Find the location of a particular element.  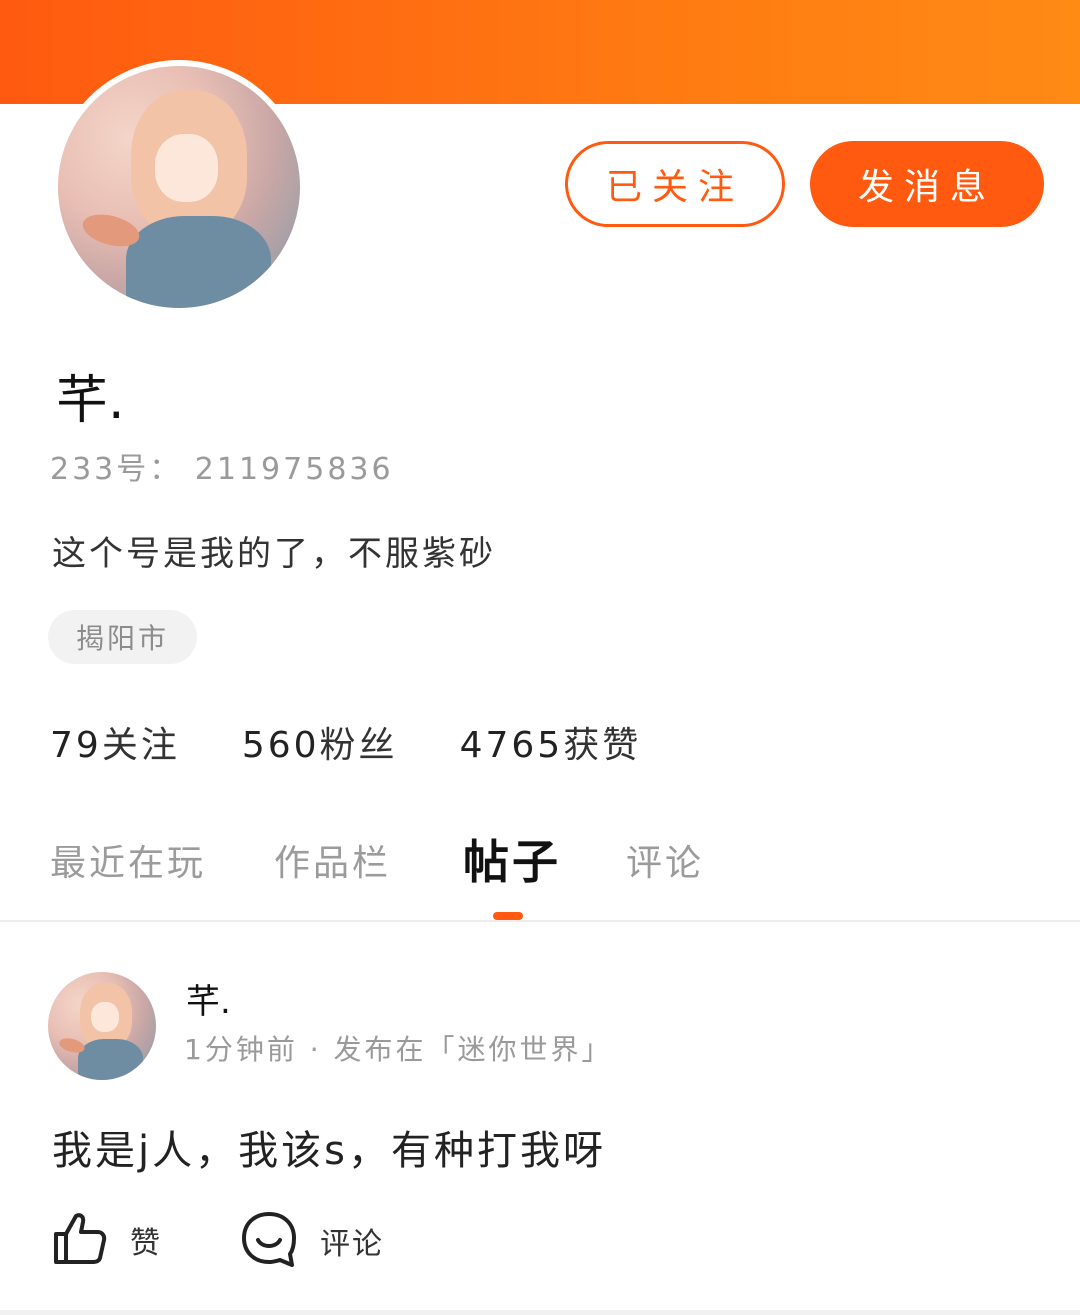

post-avatar-image is located at coordinates (102, 1026).